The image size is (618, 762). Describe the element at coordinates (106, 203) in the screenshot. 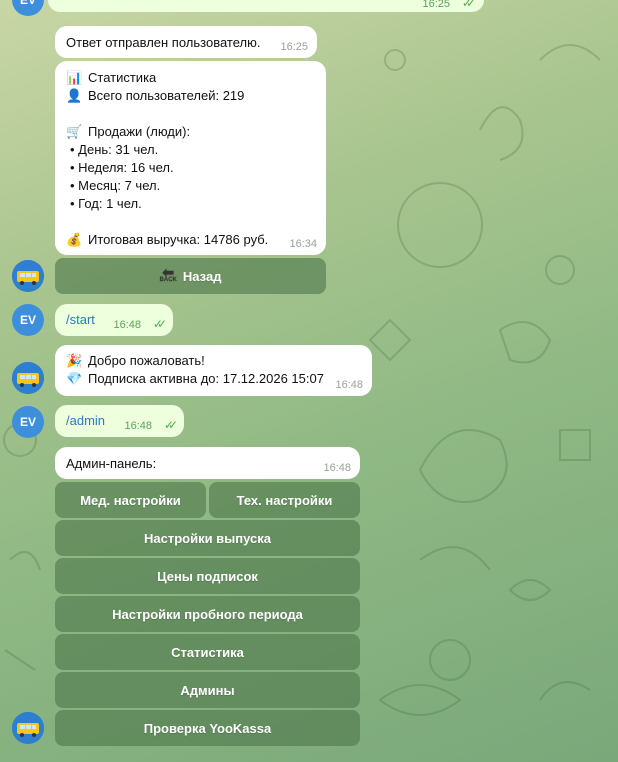

I see `sales-year: • Год: 1 чел.` at that location.